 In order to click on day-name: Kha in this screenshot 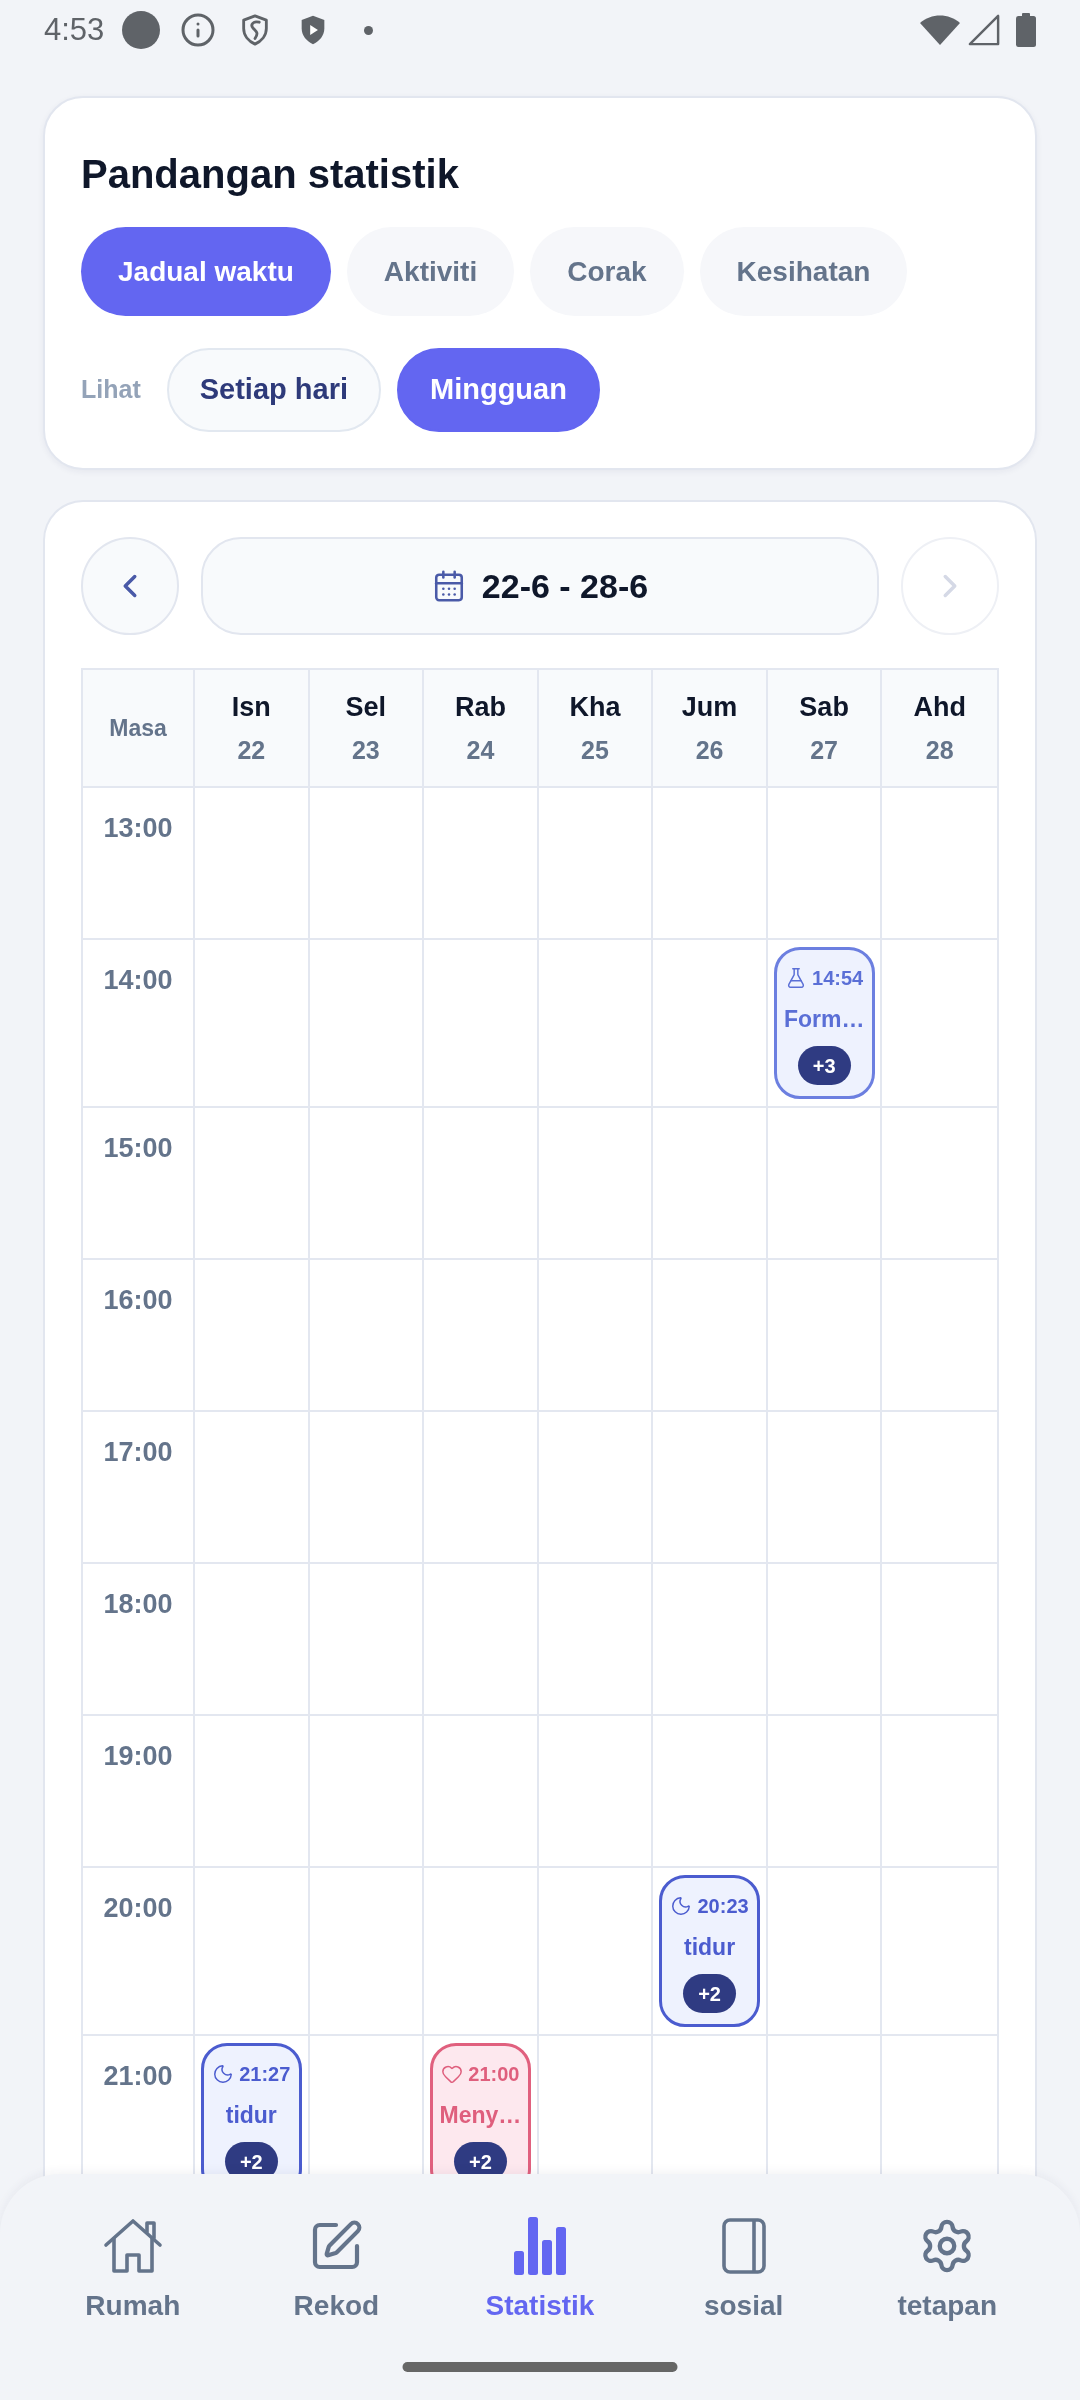, I will do `click(595, 707)`.